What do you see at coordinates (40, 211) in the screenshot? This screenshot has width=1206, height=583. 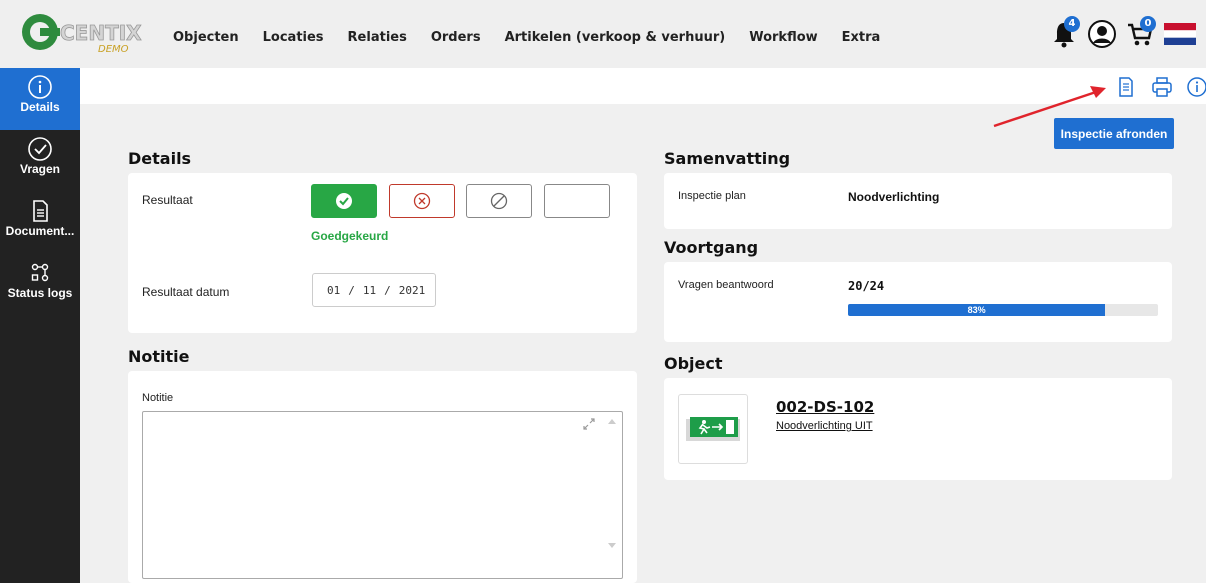 I see `document-icon` at bounding box center [40, 211].